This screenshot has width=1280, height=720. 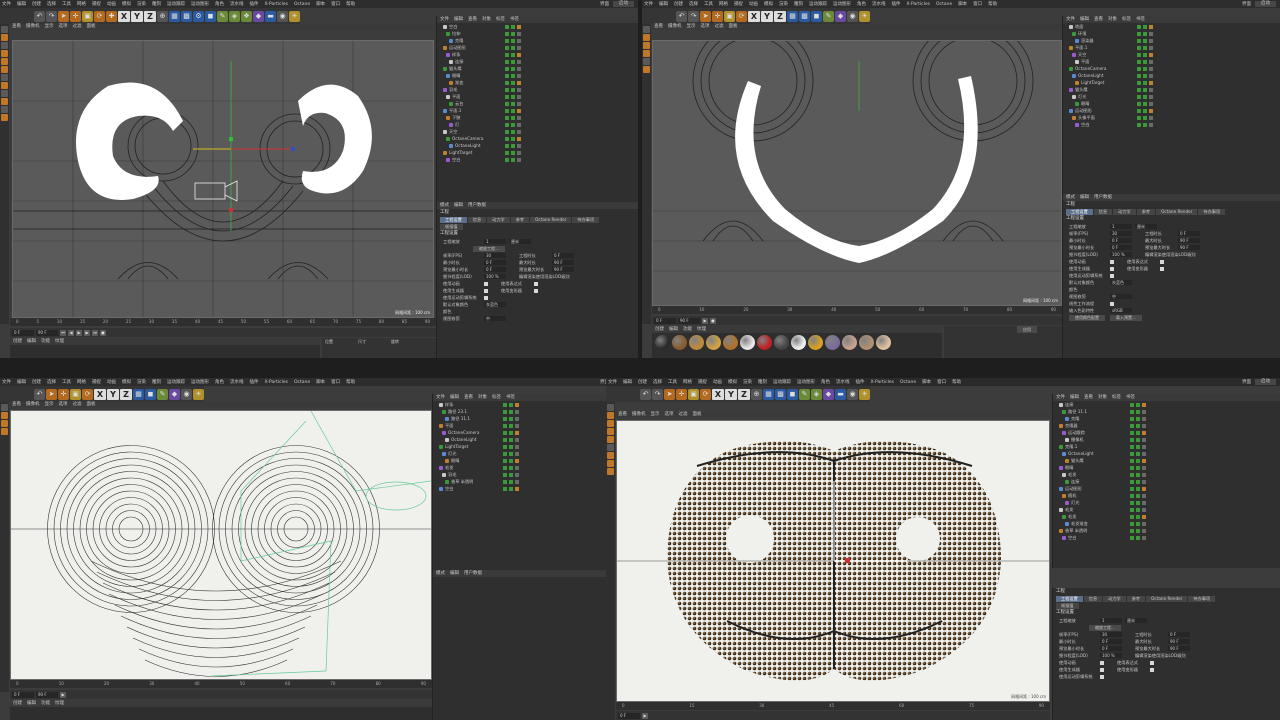 I want to click on project-scale-unit: 厘米, so click(x=1146, y=226).